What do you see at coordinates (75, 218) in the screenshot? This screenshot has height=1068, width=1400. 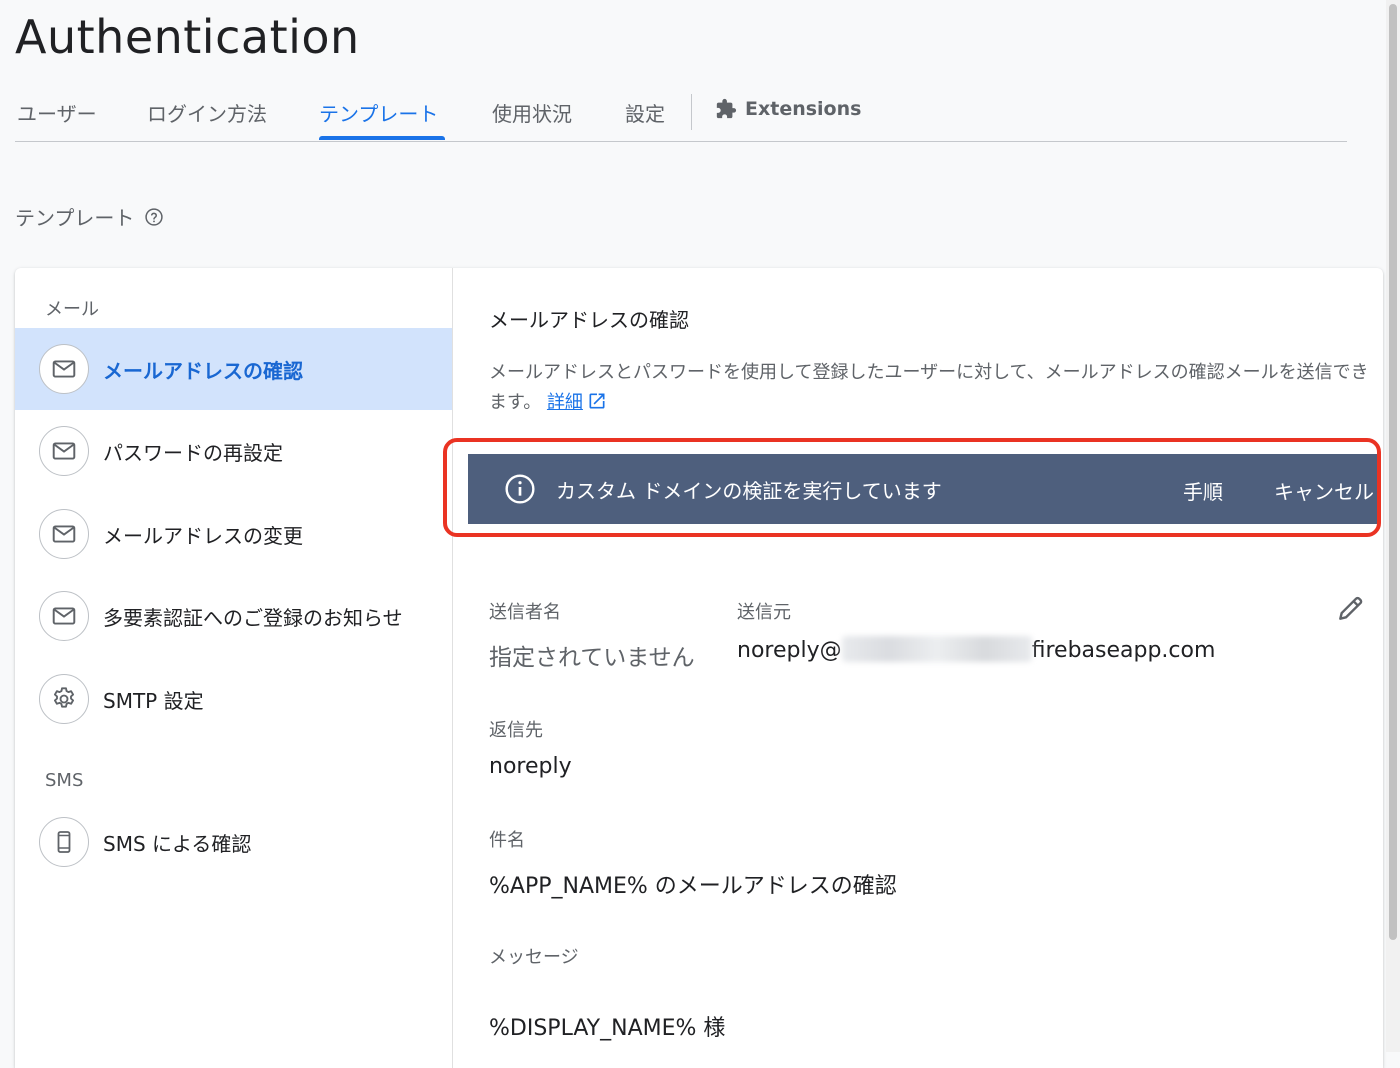 I see `section-heading-text: テンプレート` at bounding box center [75, 218].